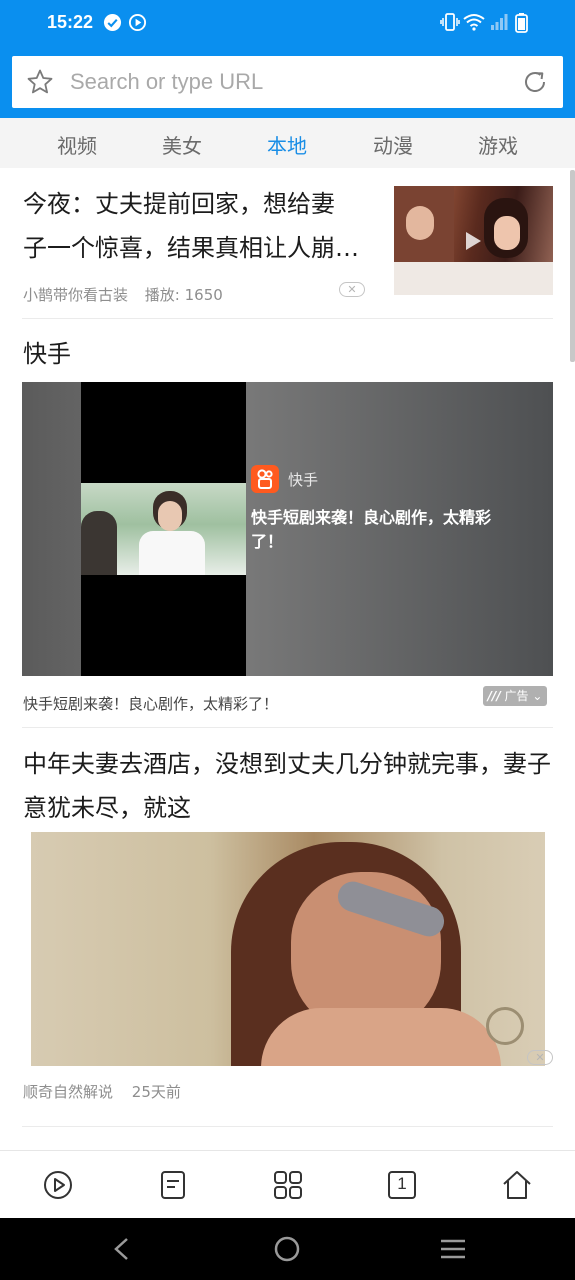 This screenshot has height=1280, width=575. What do you see at coordinates (70, 22) in the screenshot?
I see `status-time: 15:22` at bounding box center [70, 22].